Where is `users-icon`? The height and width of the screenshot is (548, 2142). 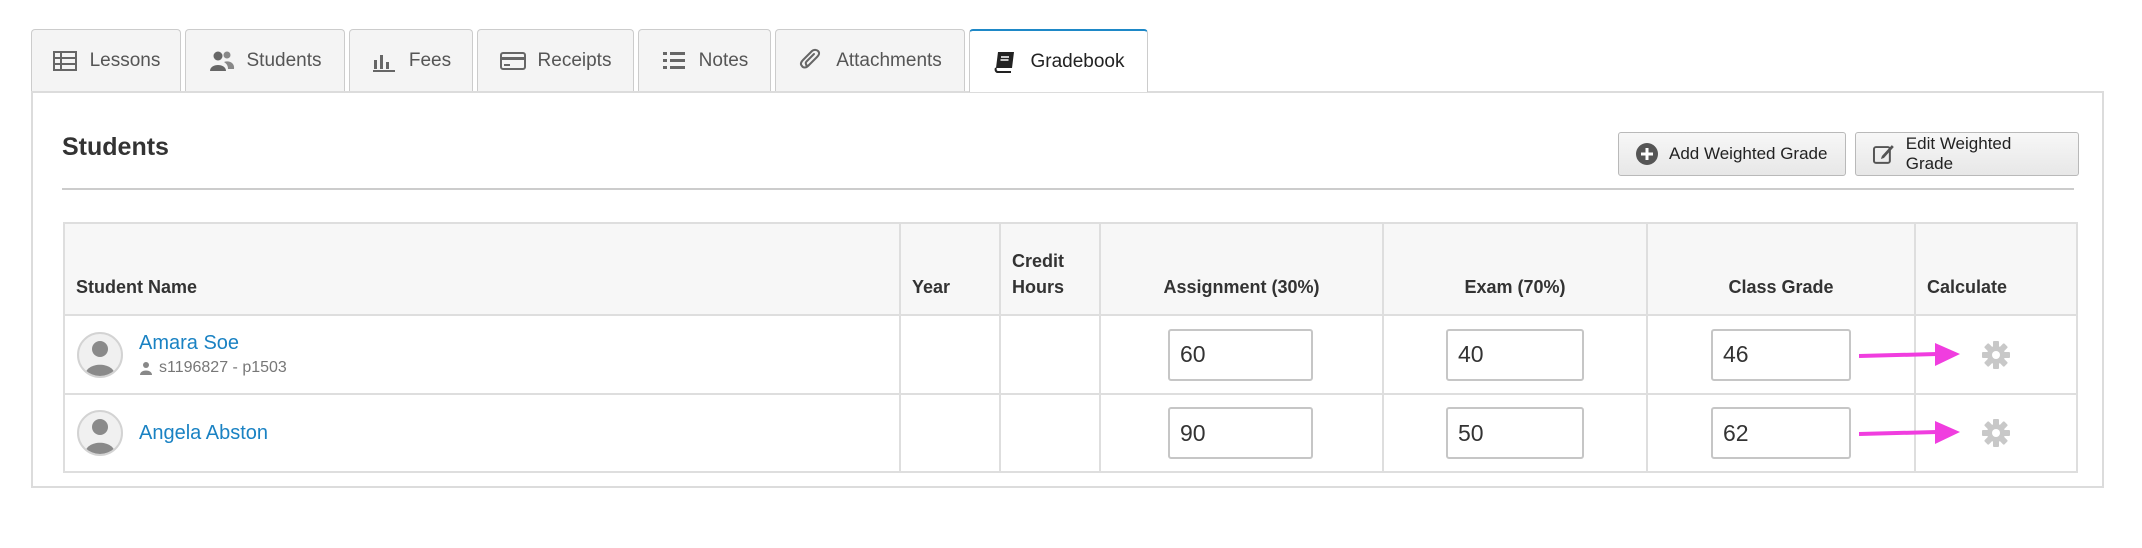 users-icon is located at coordinates (221, 61).